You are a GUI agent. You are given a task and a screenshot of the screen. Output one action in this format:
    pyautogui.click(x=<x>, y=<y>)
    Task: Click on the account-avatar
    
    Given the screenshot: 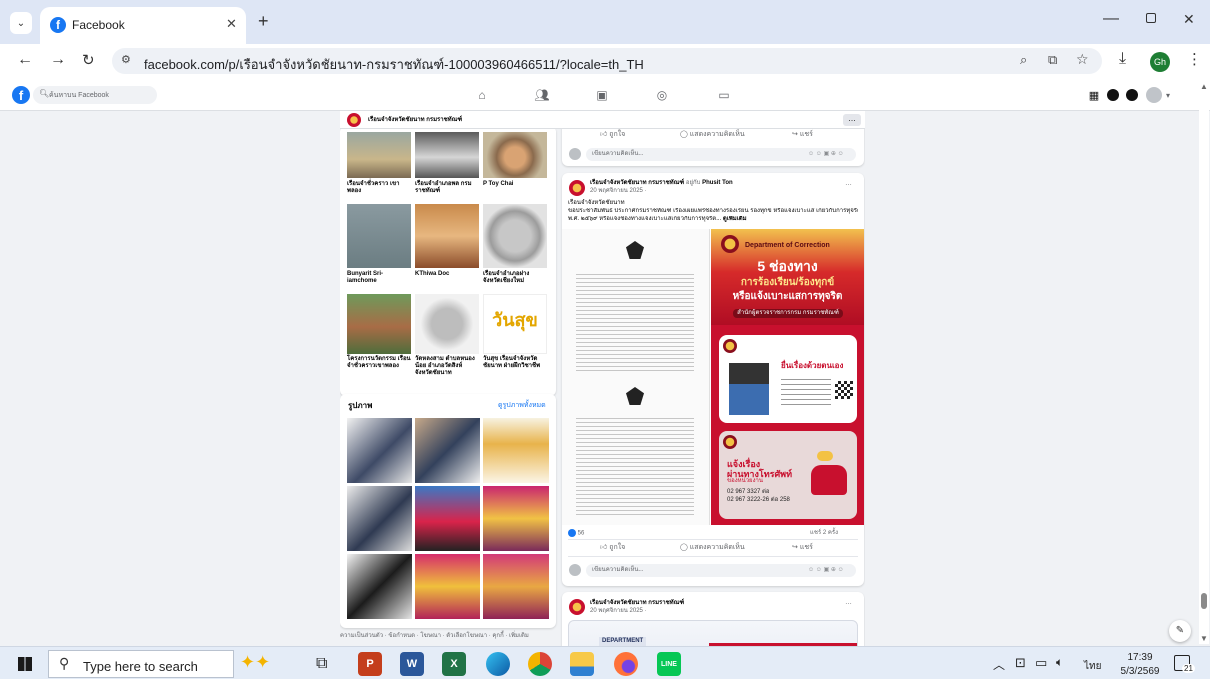 What is the action you would take?
    pyautogui.click(x=1154, y=95)
    